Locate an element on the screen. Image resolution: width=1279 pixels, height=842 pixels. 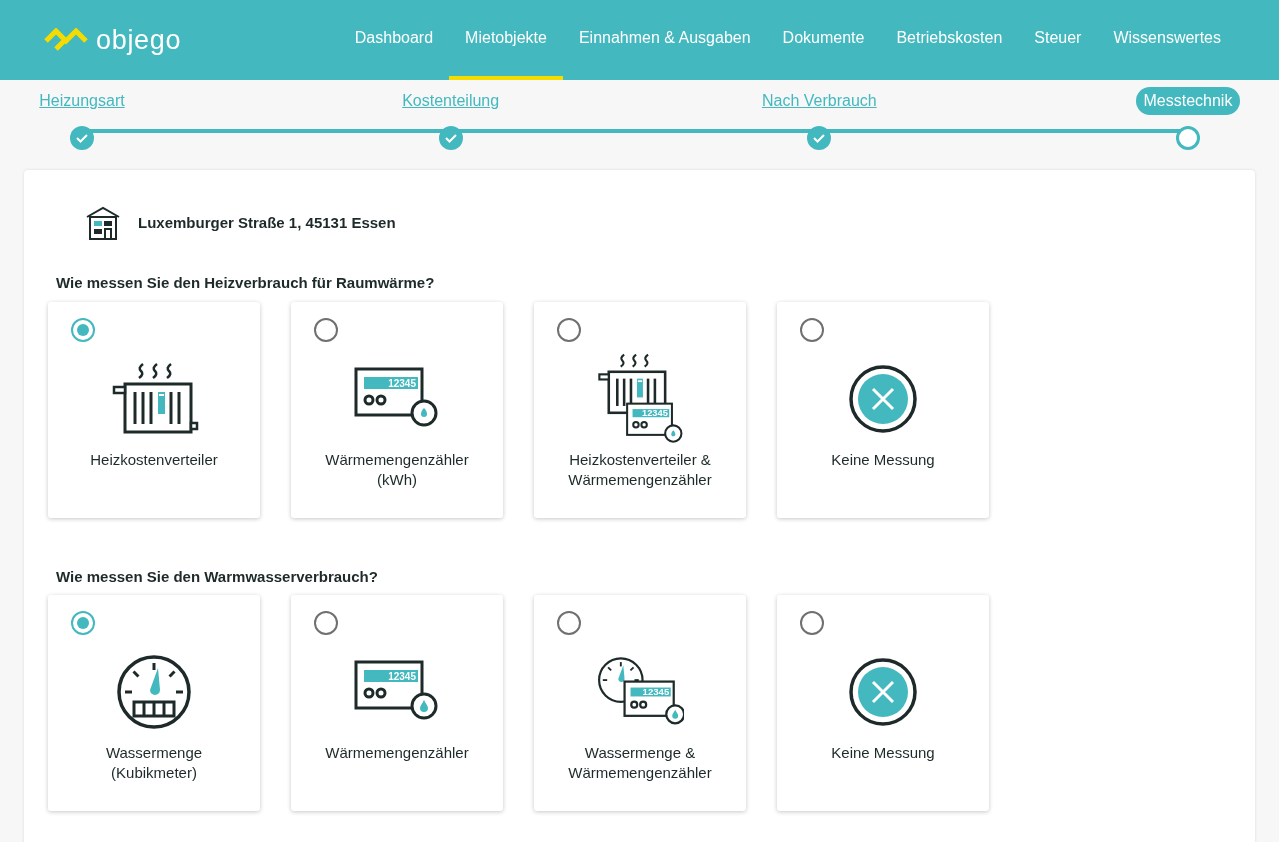
option-card: 12345 Heizkostenverteiler & Wärmemengenzähler is located at coordinates (640, 409).